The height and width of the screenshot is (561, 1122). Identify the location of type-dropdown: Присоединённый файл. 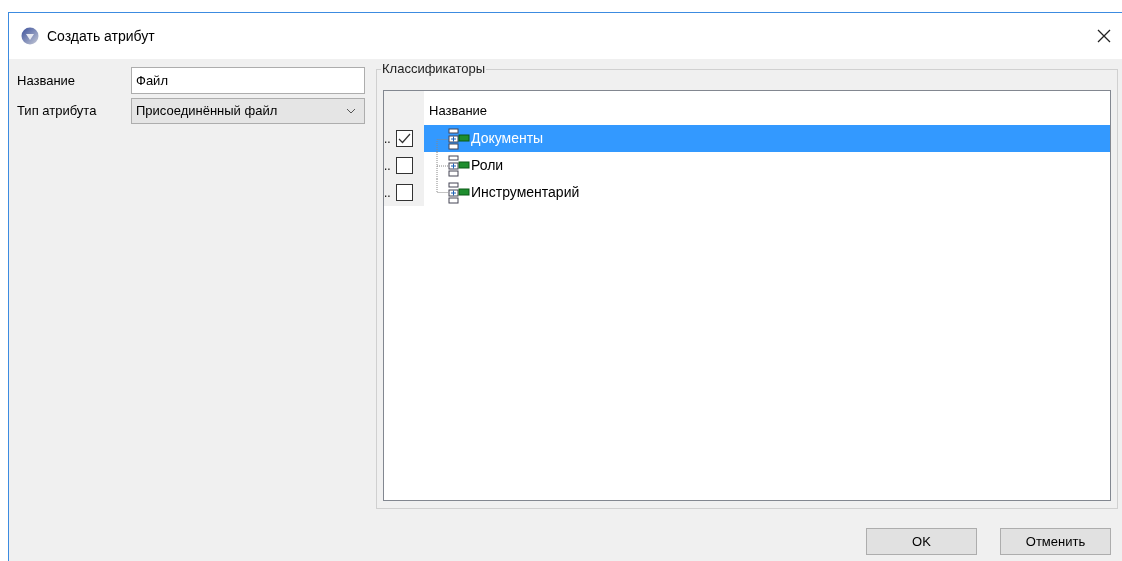
(248, 111).